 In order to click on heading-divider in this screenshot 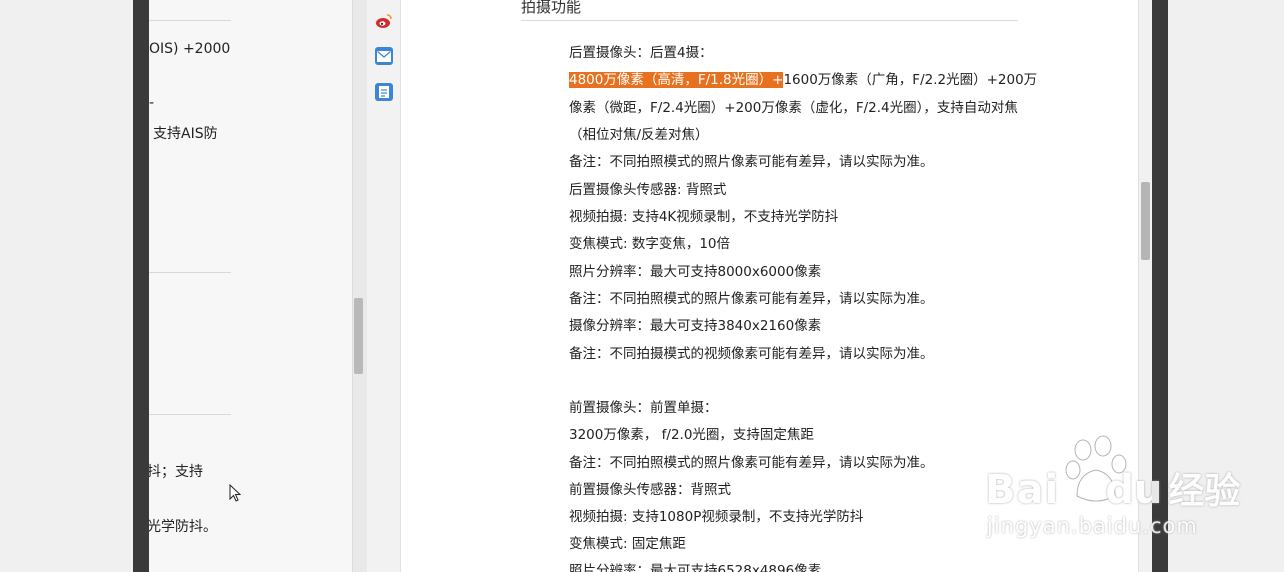, I will do `click(769, 20)`.